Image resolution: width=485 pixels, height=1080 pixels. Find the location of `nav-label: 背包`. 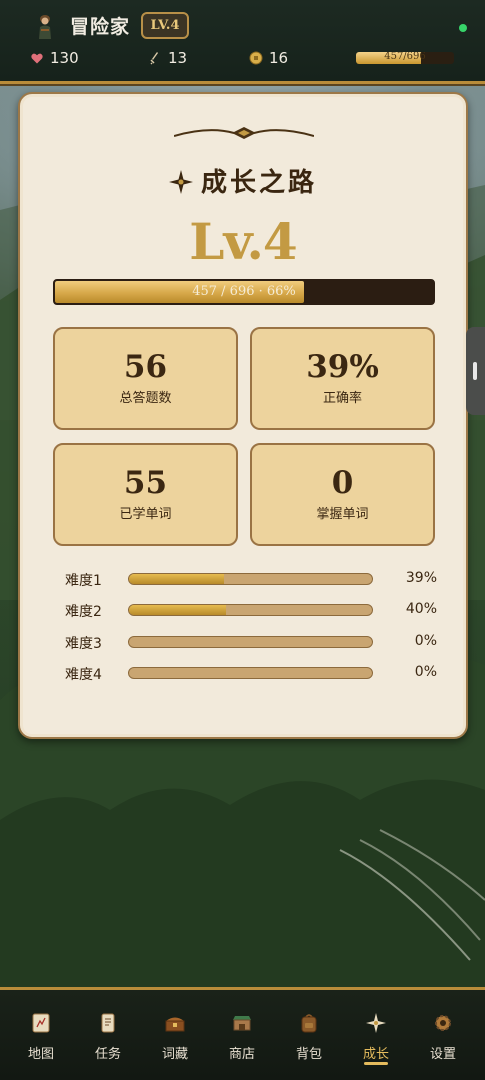

nav-label: 背包 is located at coordinates (308, 1054).